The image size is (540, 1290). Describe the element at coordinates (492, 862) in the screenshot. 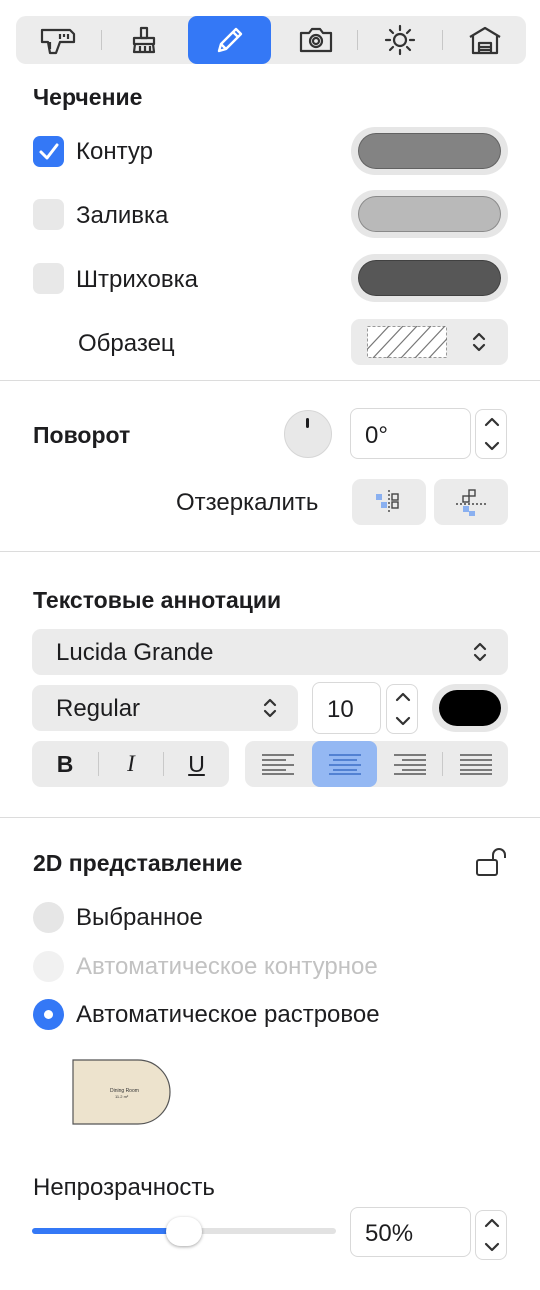

I see `unlock-icon` at that location.